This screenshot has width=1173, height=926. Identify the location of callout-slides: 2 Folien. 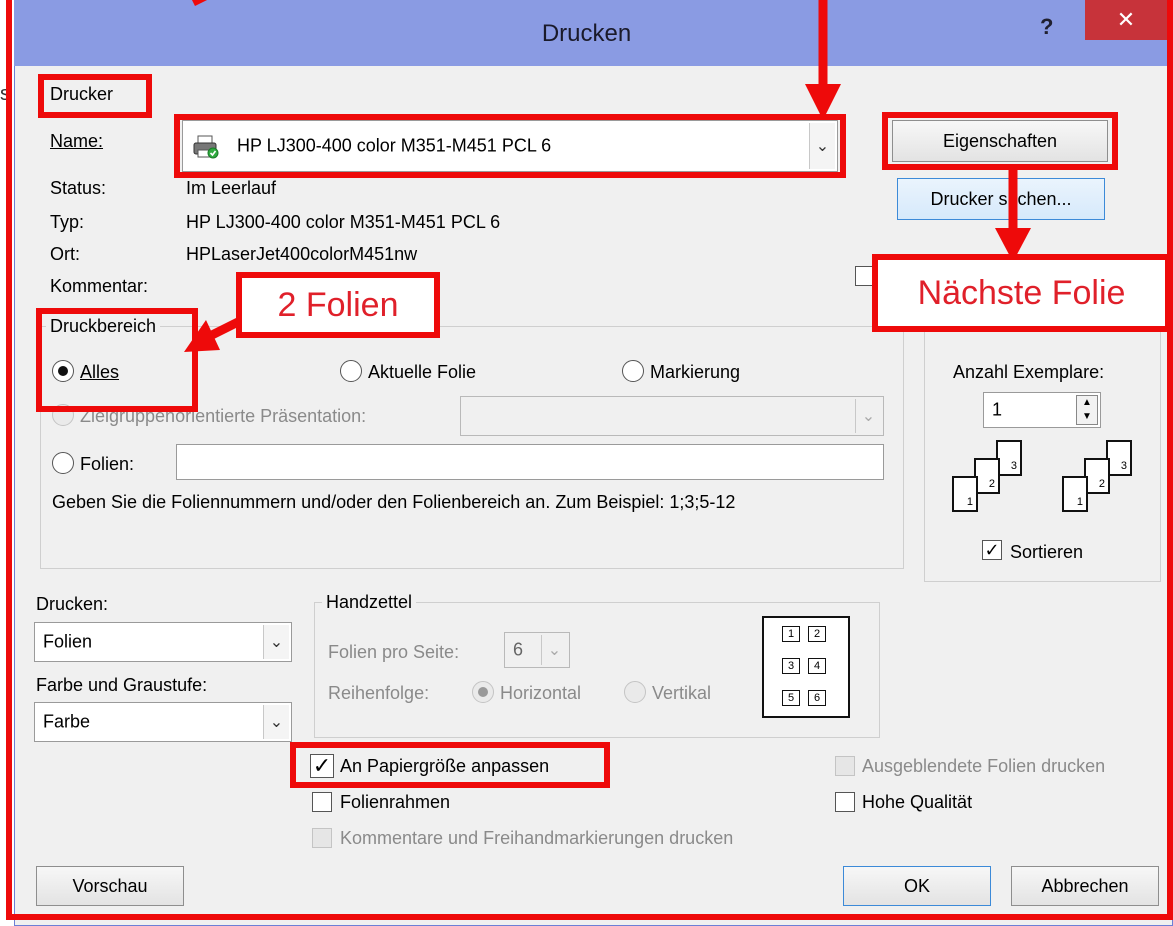
(338, 305).